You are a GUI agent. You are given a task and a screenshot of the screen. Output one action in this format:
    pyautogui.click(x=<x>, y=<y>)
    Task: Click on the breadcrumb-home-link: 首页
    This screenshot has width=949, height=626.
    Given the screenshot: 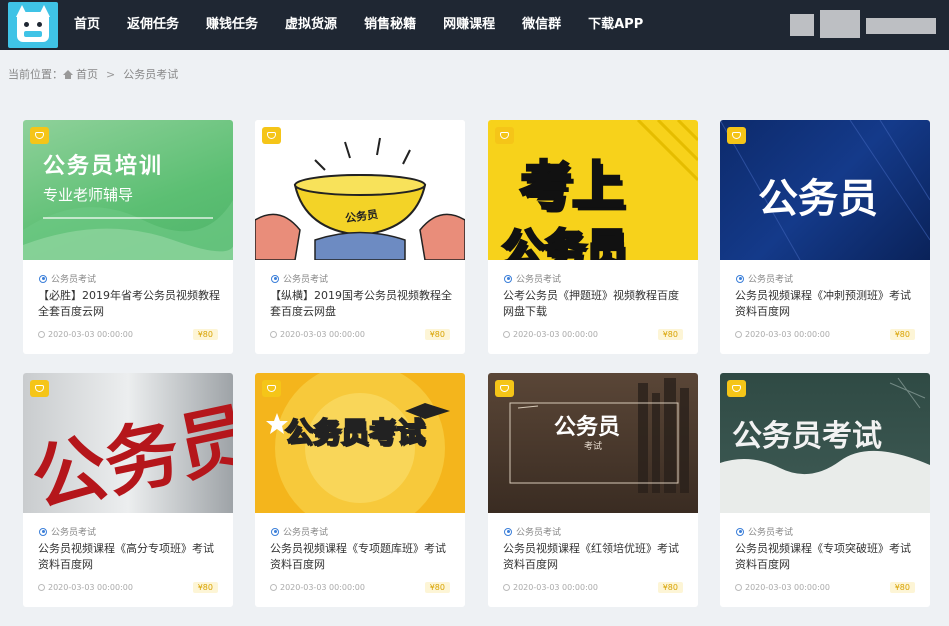 What is the action you would take?
    pyautogui.click(x=87, y=74)
    